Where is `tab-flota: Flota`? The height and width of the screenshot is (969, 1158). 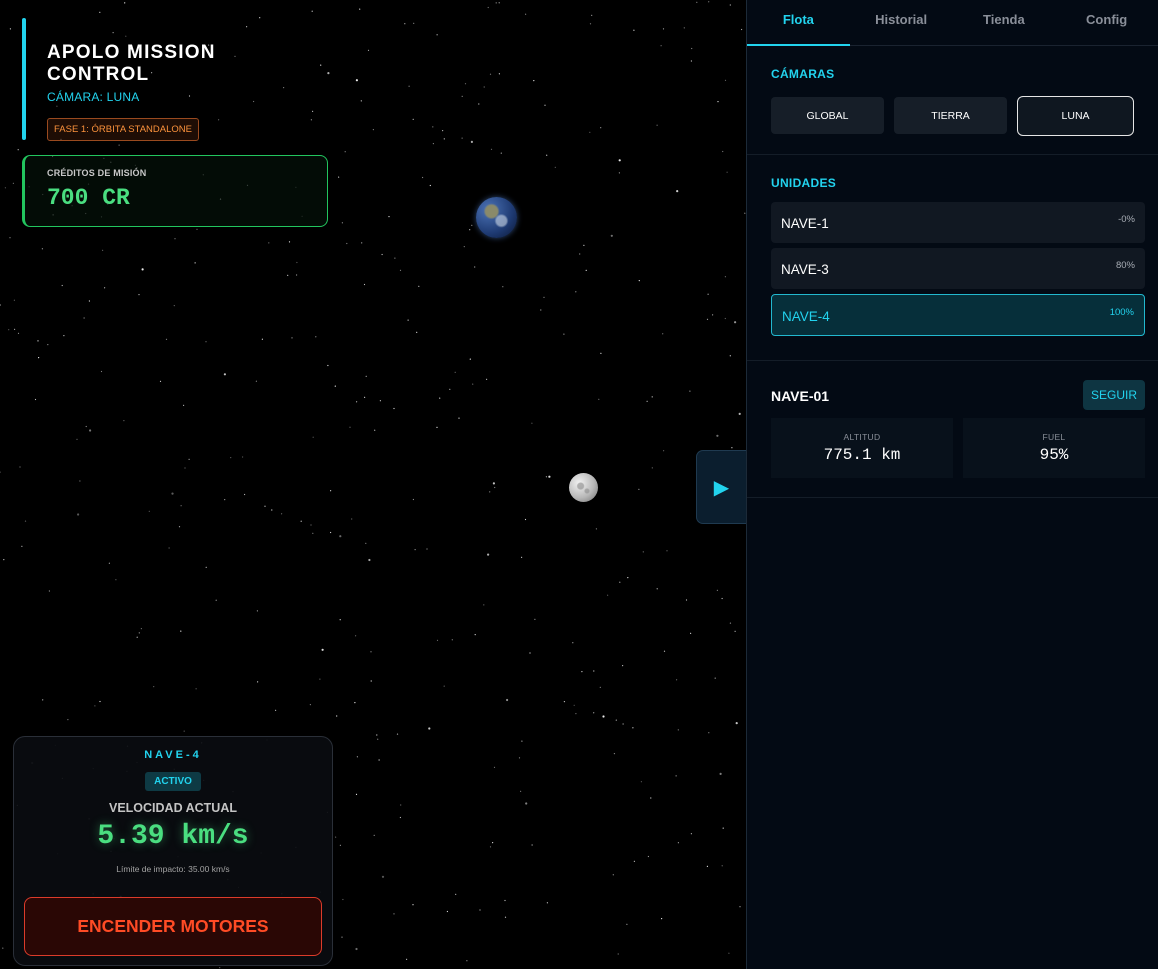 tab-flota: Flota is located at coordinates (798, 23).